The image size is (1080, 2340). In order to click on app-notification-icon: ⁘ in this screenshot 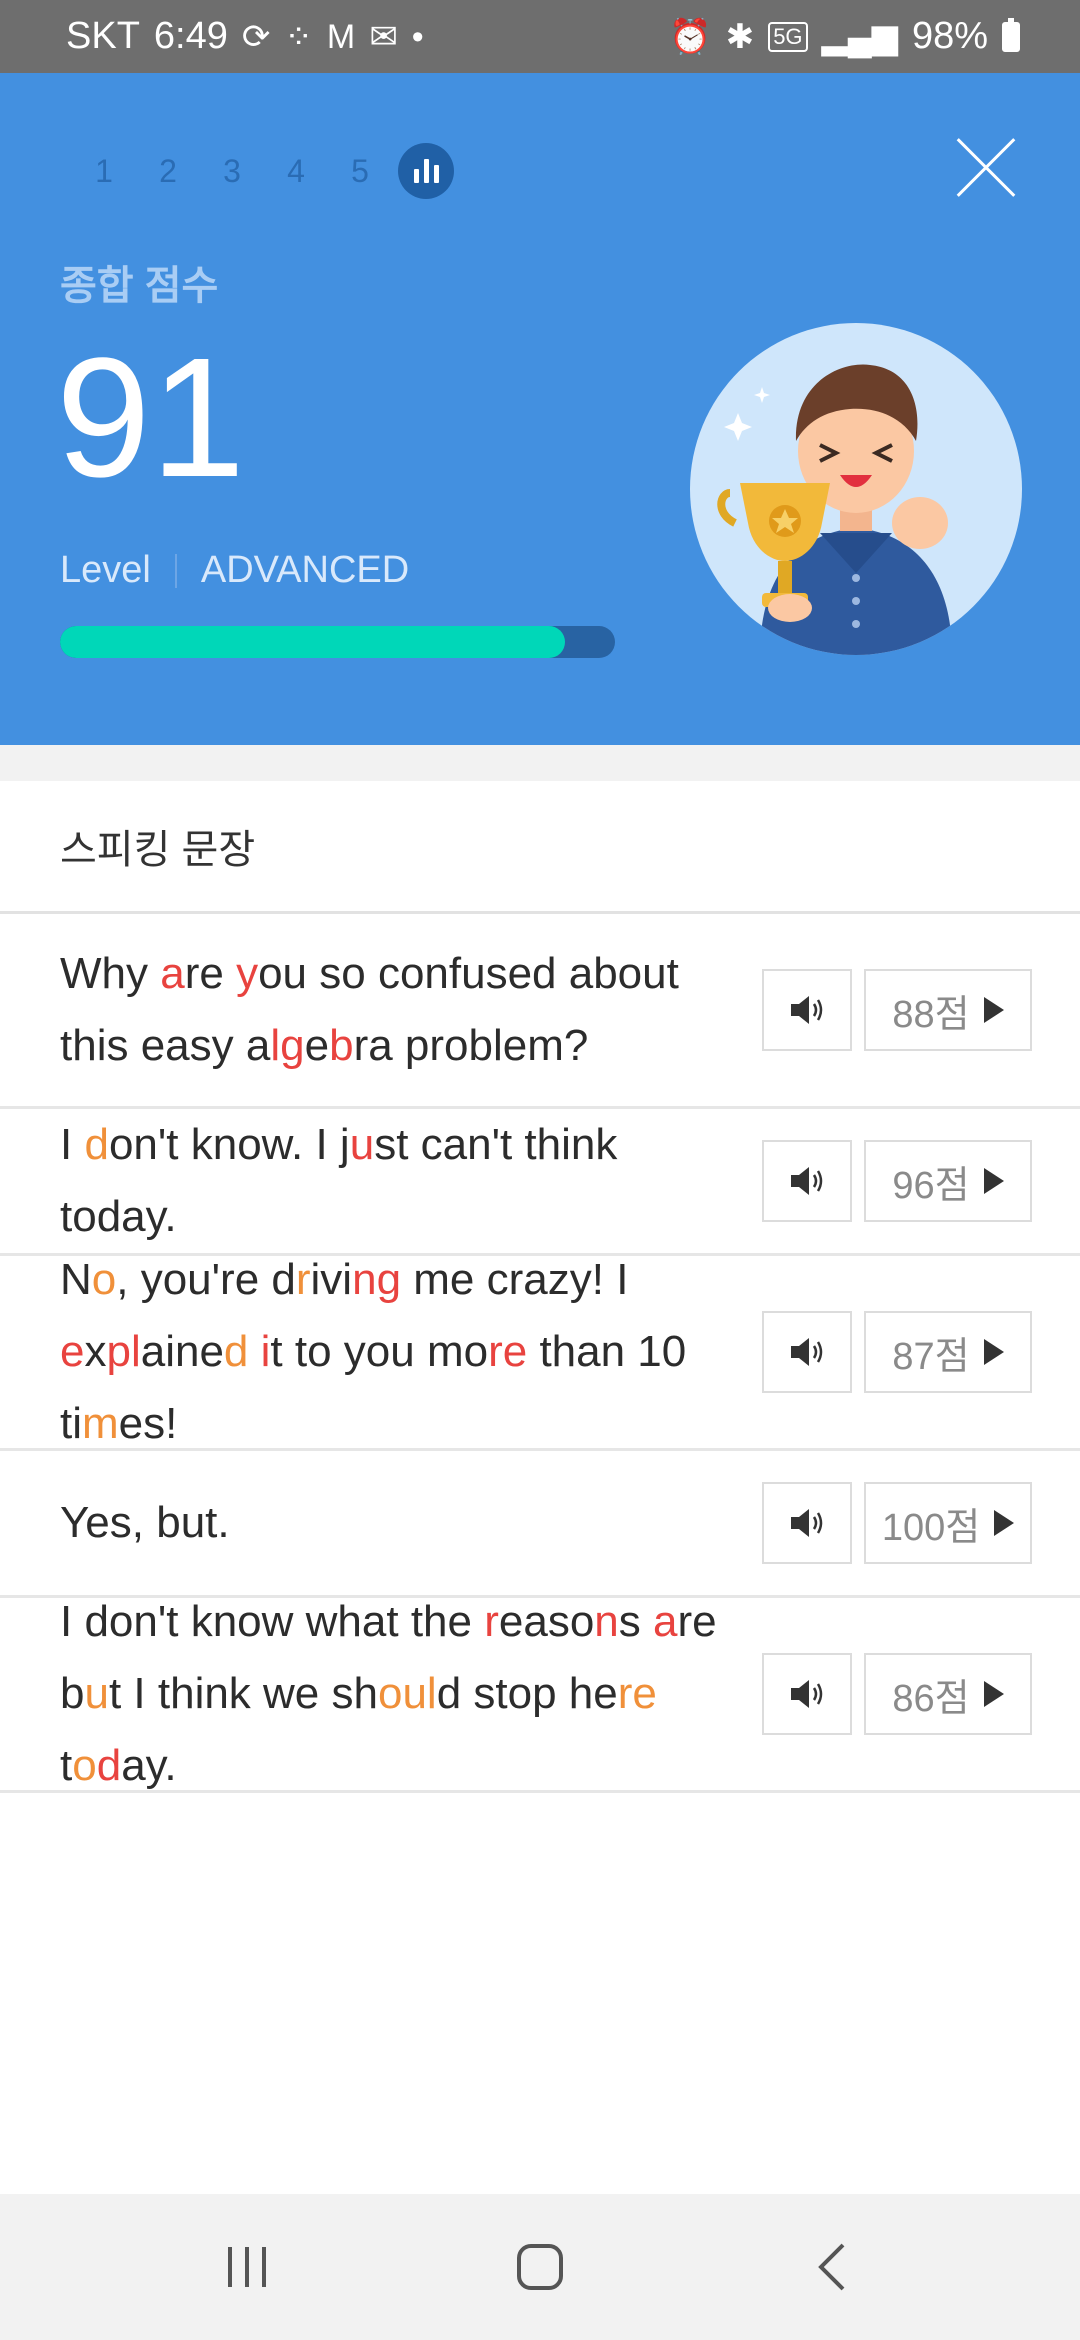, I will do `click(298, 36)`.